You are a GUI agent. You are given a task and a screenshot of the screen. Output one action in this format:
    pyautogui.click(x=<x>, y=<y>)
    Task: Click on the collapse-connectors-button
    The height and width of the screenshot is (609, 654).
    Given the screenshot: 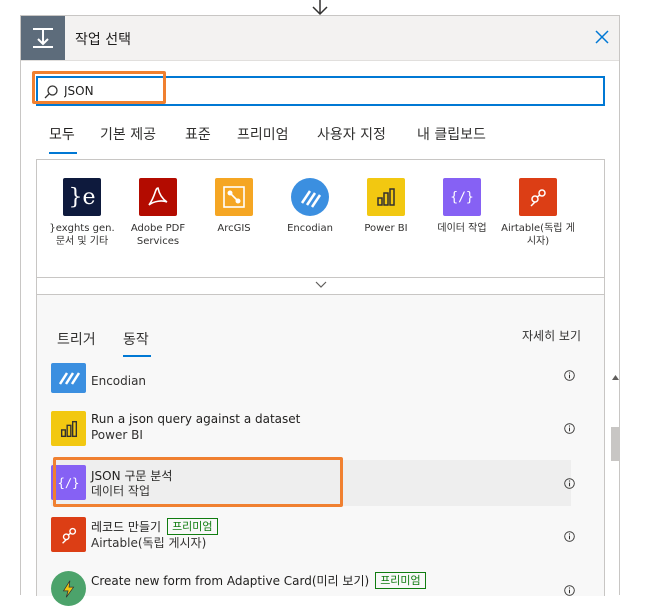 What is the action you would take?
    pyautogui.click(x=320, y=286)
    